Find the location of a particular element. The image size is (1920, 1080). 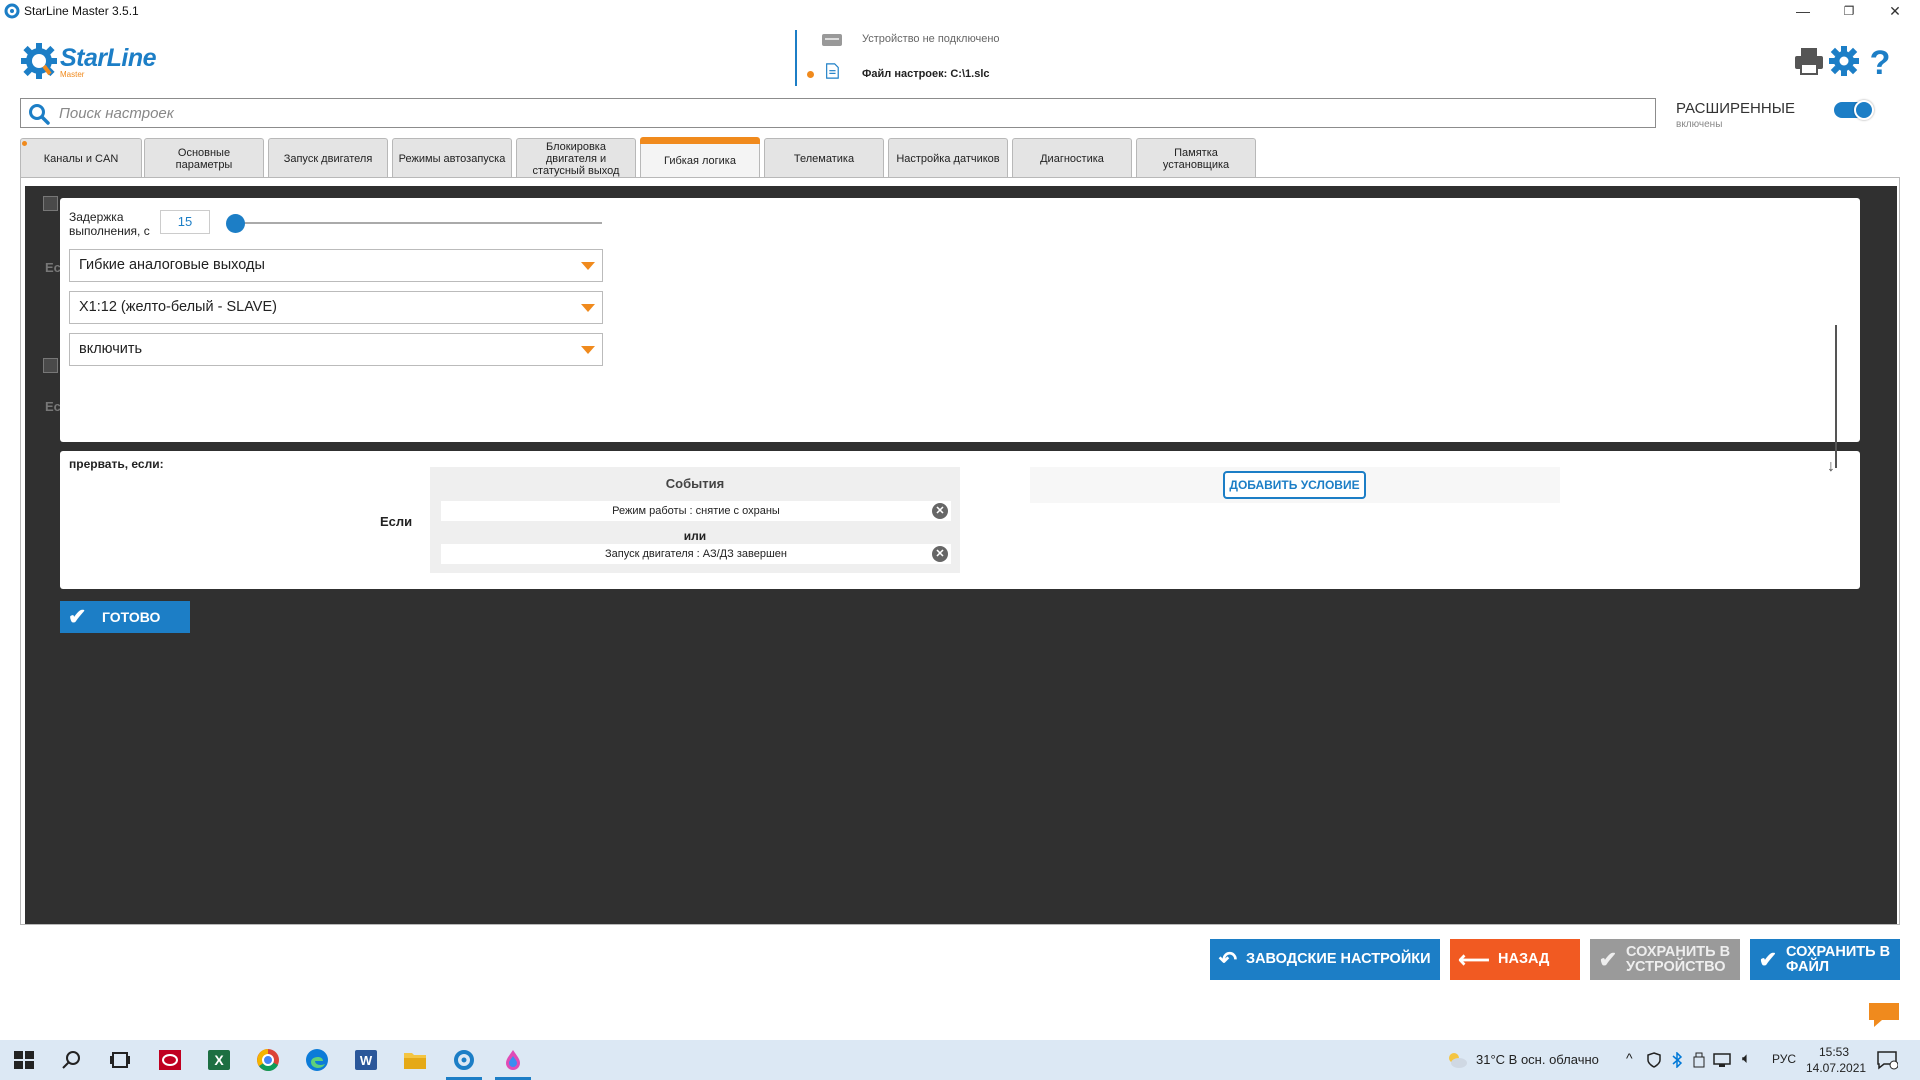

chat-icon is located at coordinates (1884, 1015).